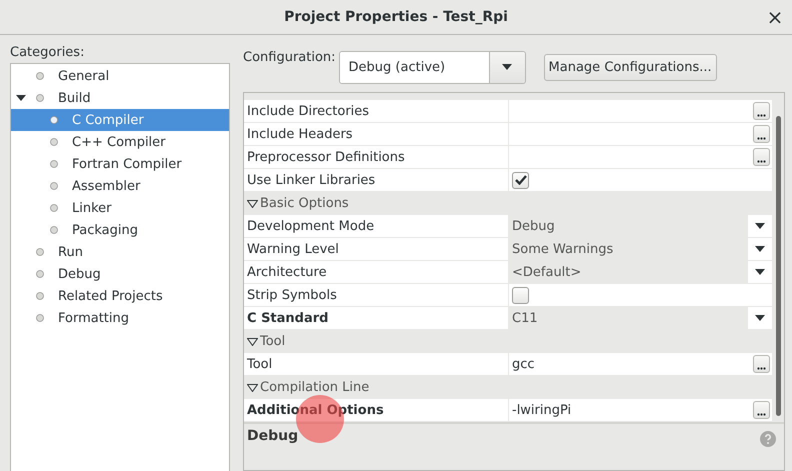  Describe the element at coordinates (376, 295) in the screenshot. I see `property-name: Strip Symbols` at that location.